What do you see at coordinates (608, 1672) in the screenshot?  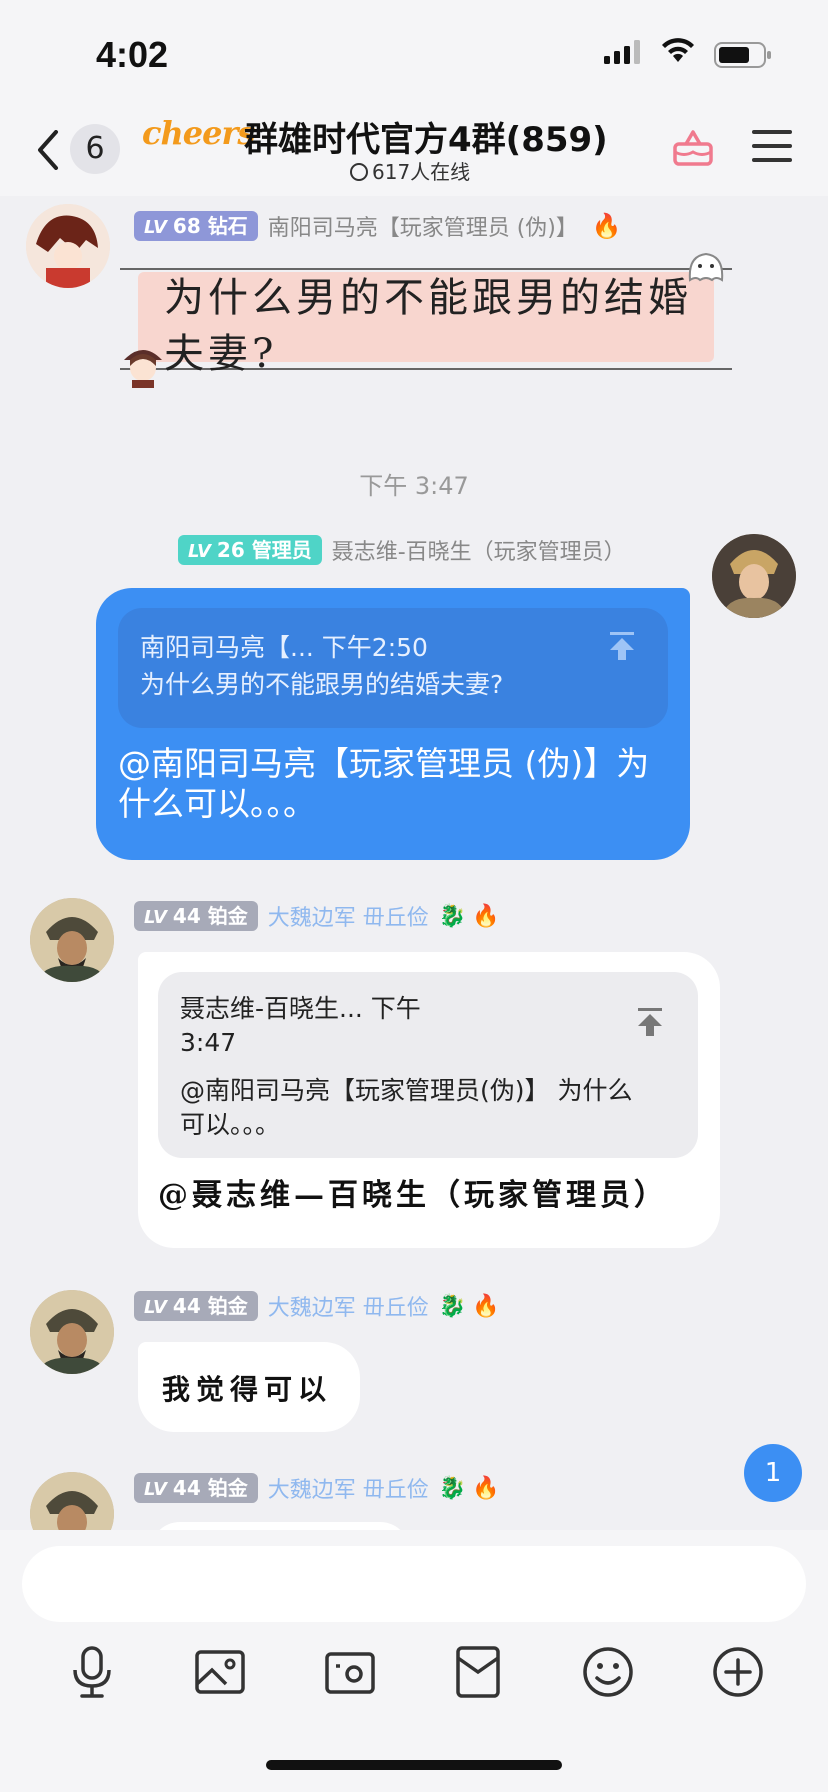 I see `emoji-icon` at bounding box center [608, 1672].